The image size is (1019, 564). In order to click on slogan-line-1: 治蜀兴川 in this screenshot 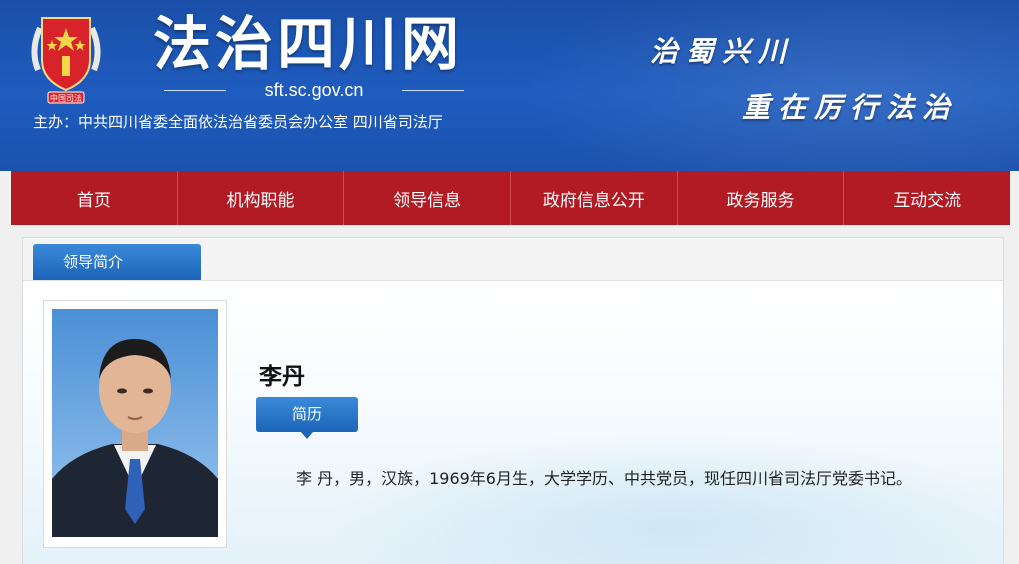, I will do `click(722, 51)`.